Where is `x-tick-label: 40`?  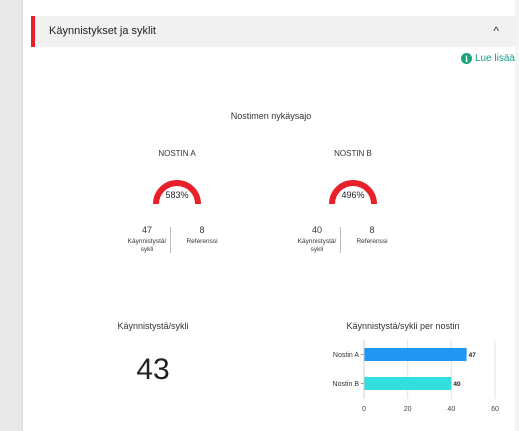
x-tick-label: 40 is located at coordinates (451, 409).